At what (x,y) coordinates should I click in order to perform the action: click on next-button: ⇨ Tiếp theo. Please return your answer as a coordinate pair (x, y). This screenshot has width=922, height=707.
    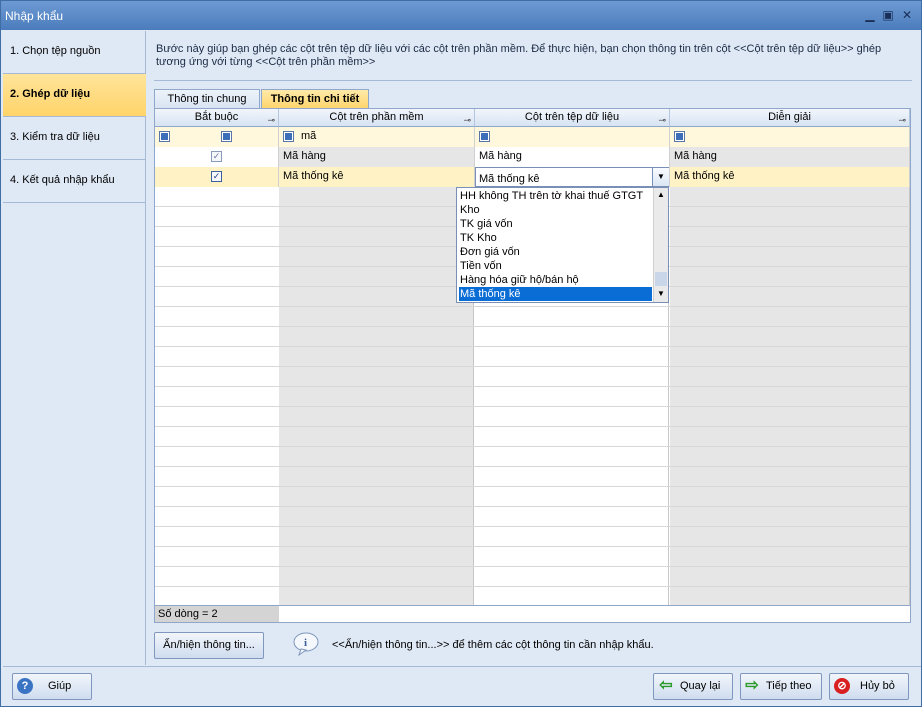
    Looking at the image, I should click on (781, 686).